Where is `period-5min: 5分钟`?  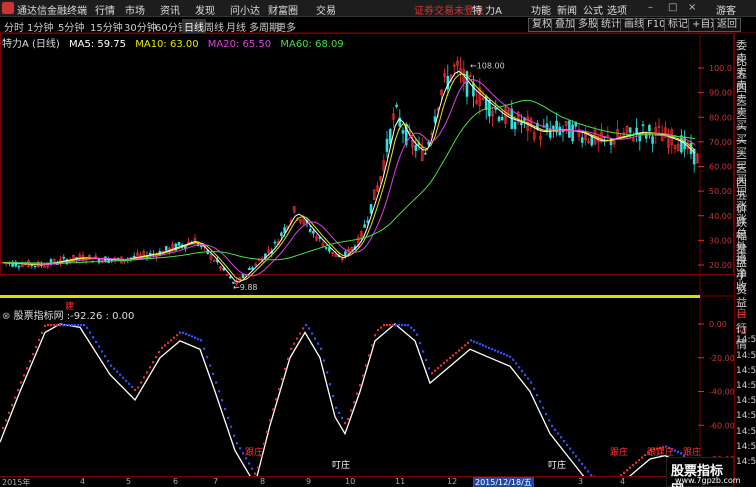
period-5min: 5分钟 is located at coordinates (71, 26).